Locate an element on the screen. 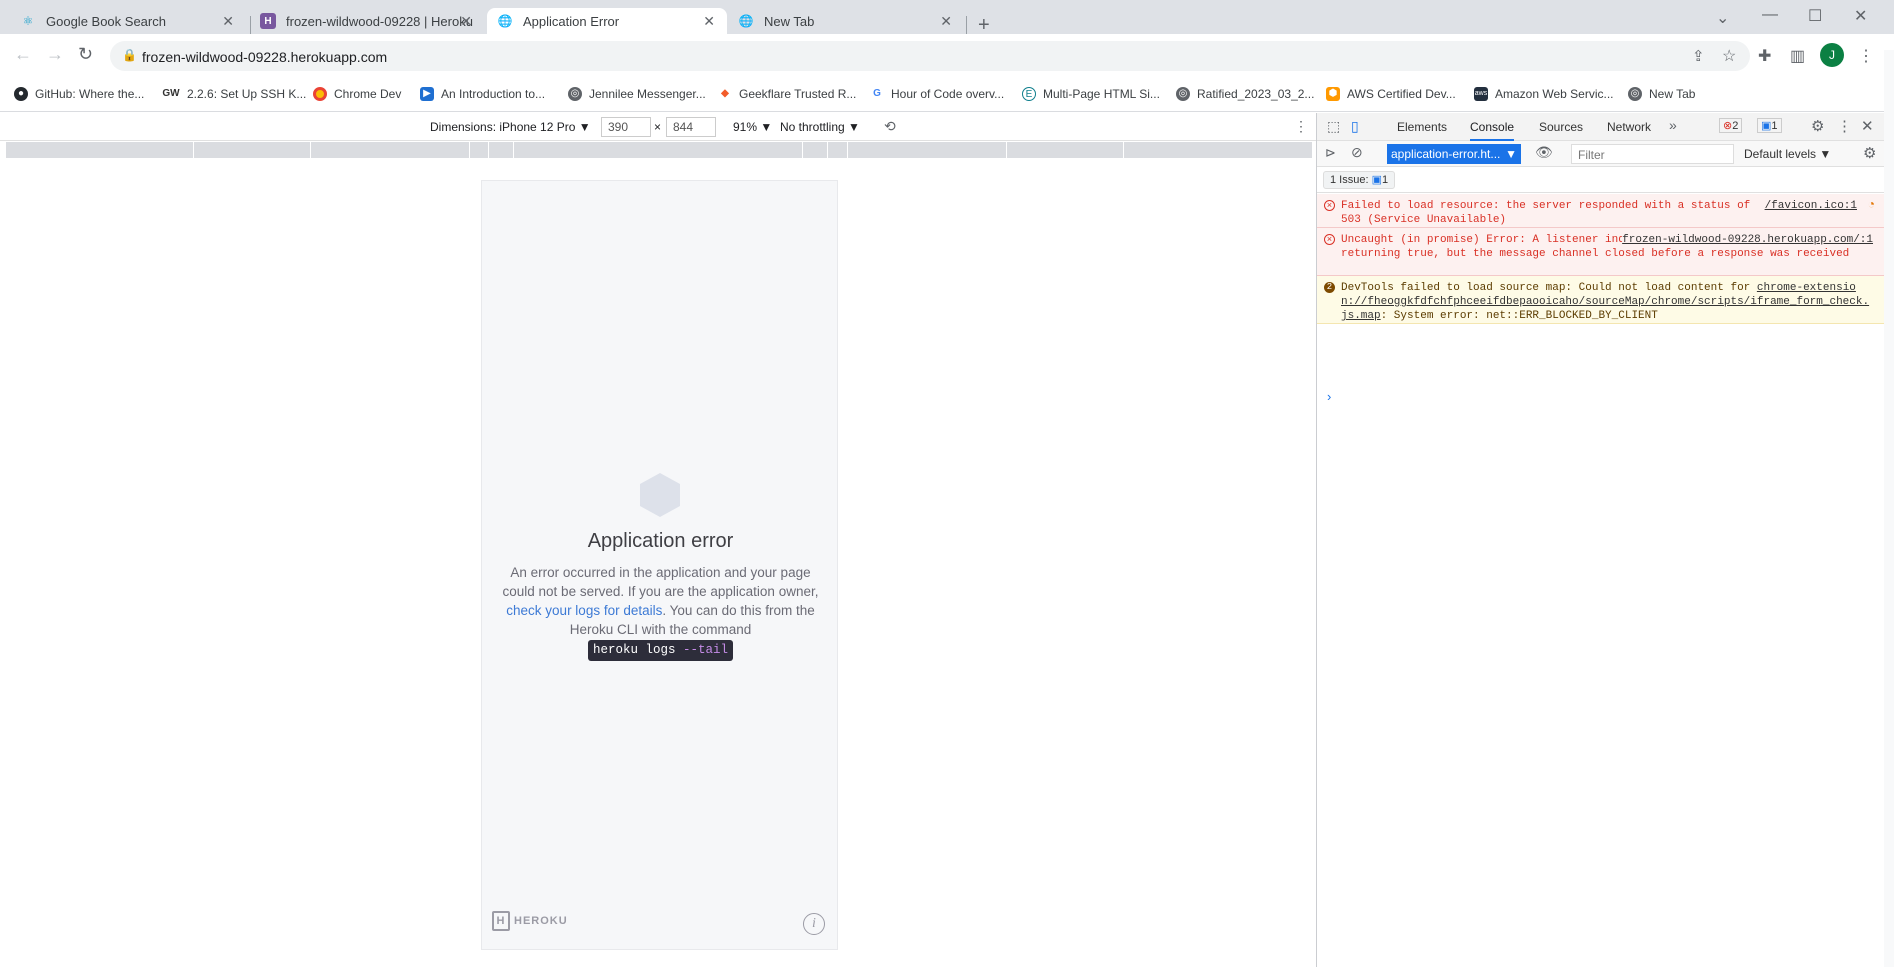 The width and height of the screenshot is (1894, 967). hexagon-icon is located at coordinates (660, 495).